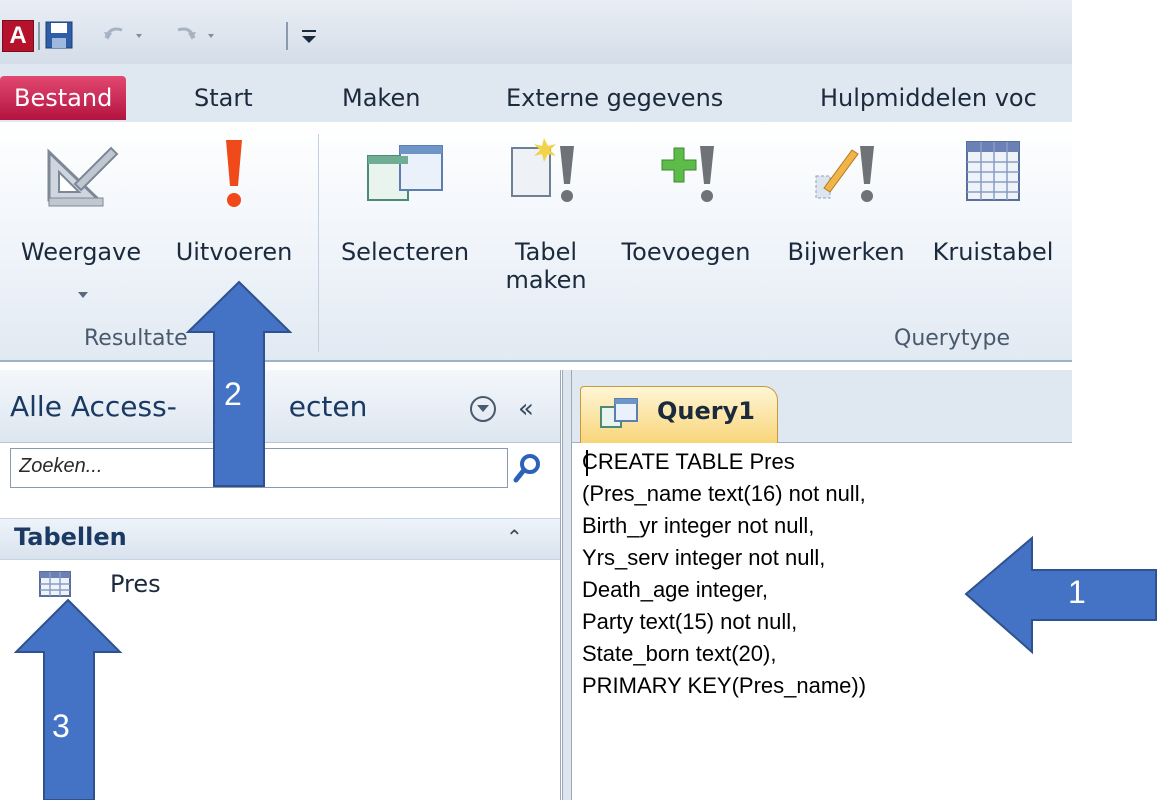 Image resolution: width=1160 pixels, height=800 pixels. What do you see at coordinates (135, 584) in the screenshot?
I see `list-item-label: Pres` at bounding box center [135, 584].